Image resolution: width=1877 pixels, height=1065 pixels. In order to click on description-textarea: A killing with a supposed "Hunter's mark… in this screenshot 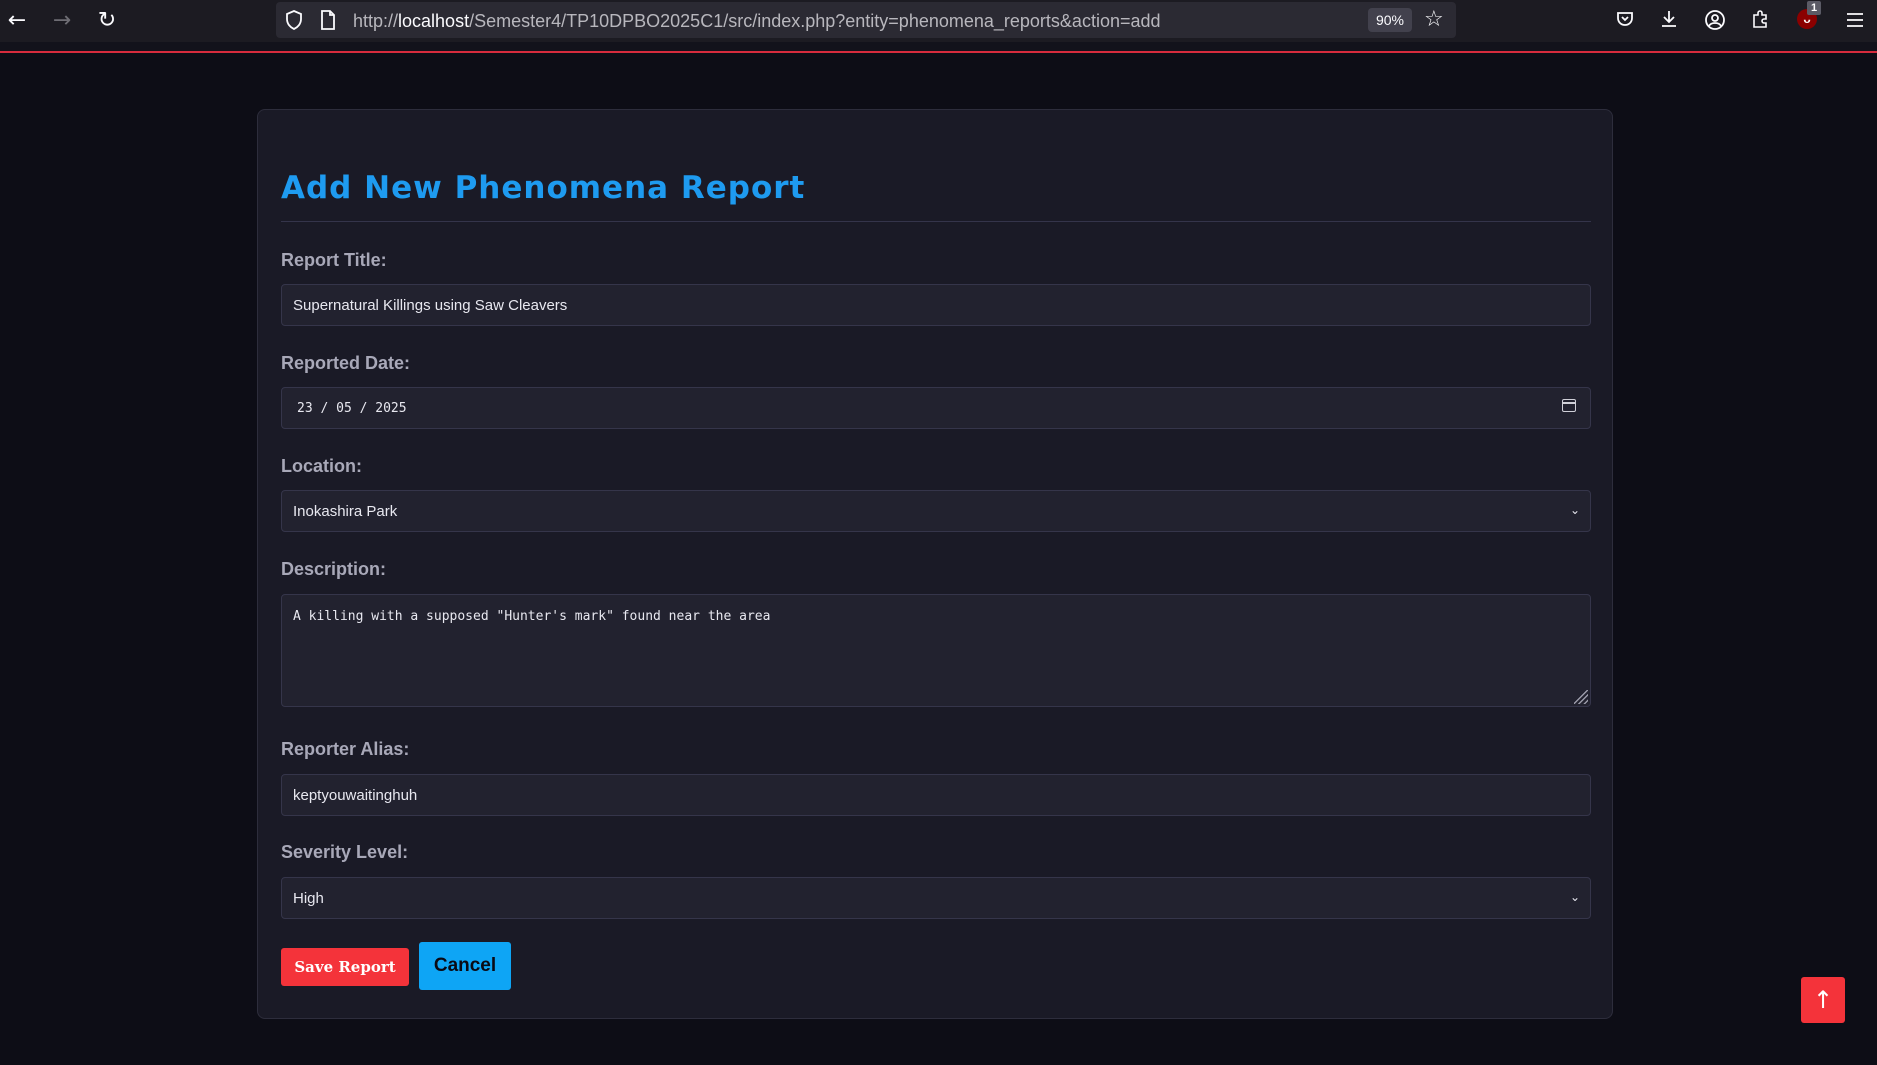, I will do `click(936, 650)`.